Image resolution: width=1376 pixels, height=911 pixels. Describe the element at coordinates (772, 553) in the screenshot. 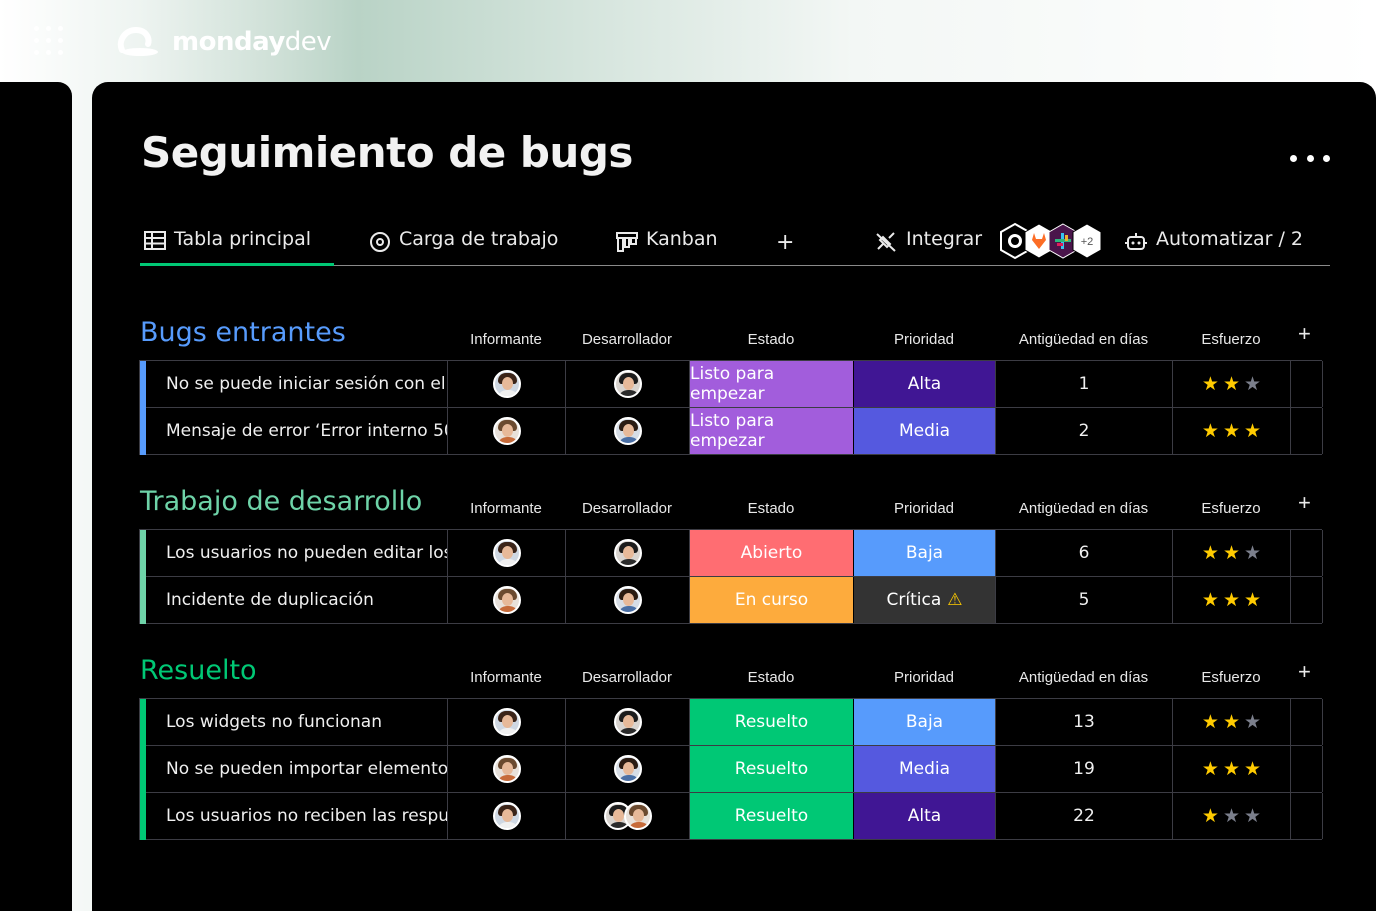

I see `status-label: Abierto` at that location.